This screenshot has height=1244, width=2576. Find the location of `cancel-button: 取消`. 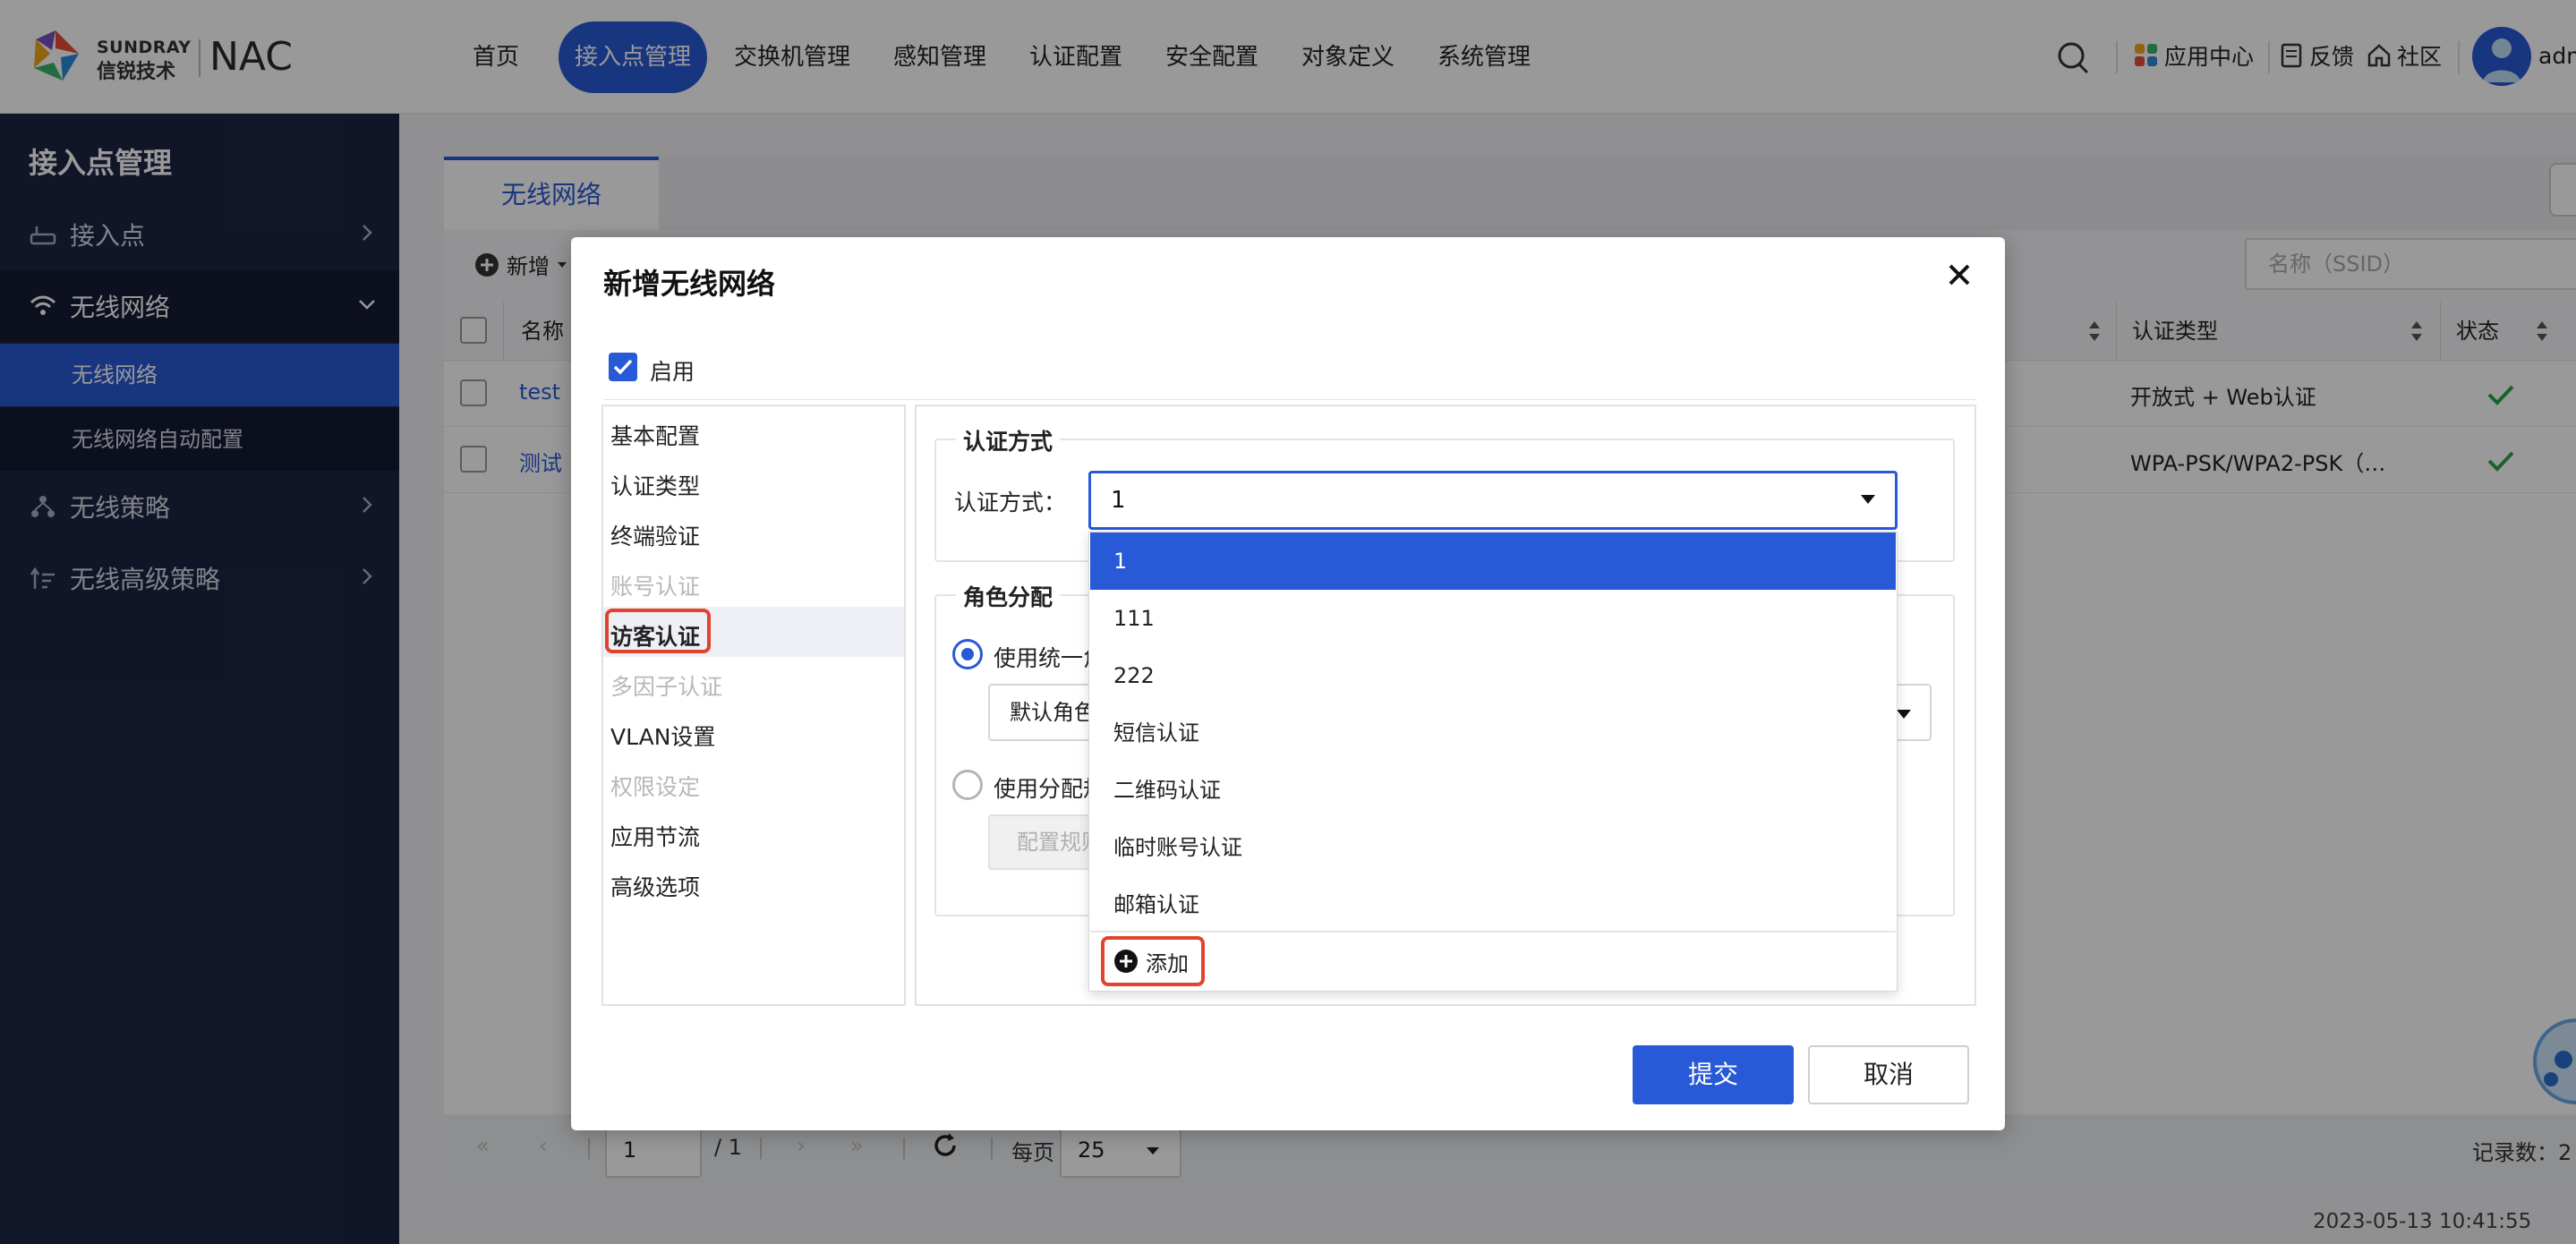

cancel-button: 取消 is located at coordinates (1888, 1075).